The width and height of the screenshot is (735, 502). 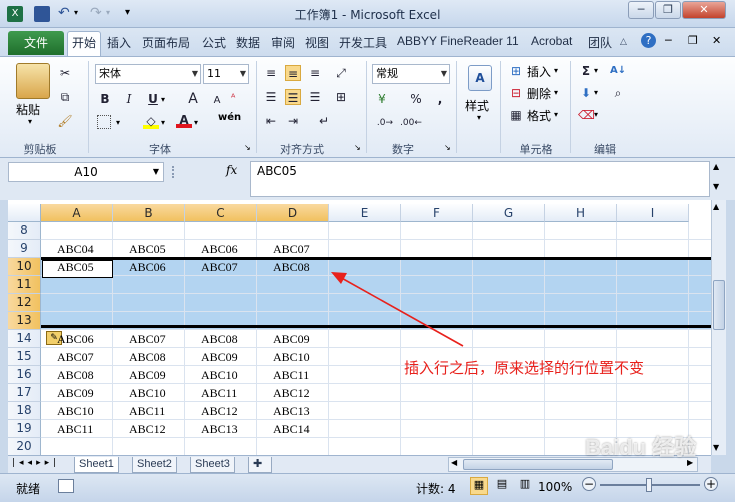 I want to click on number-format-combo: 常规 ▼, so click(x=411, y=74).